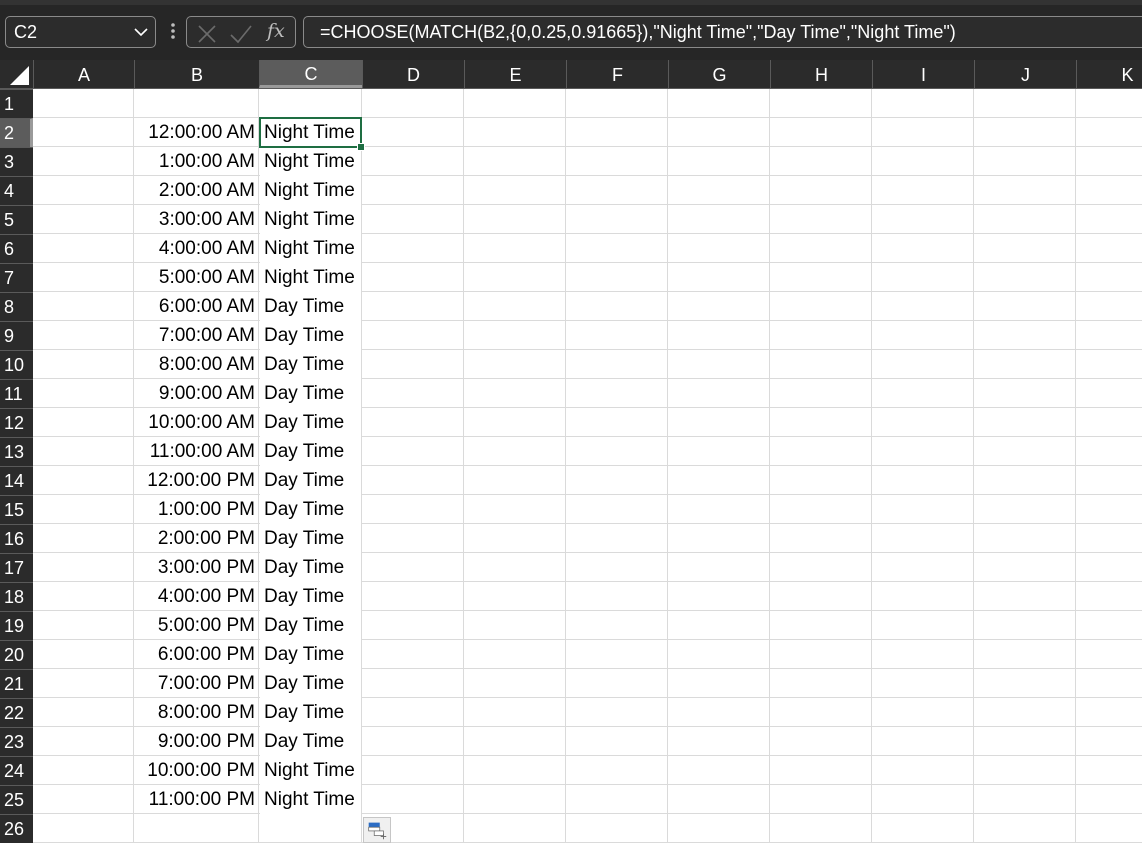  Describe the element at coordinates (571, 2) in the screenshot. I see `ribbon-edge` at that location.